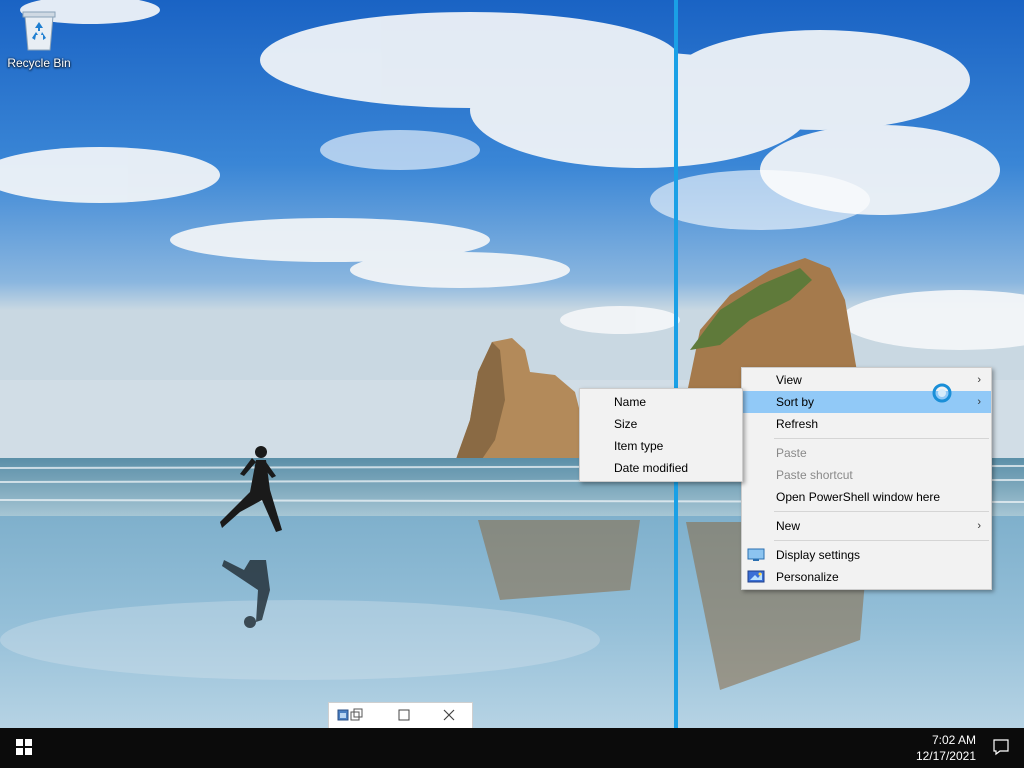 The width and height of the screenshot is (1024, 768). Describe the element at coordinates (661, 424) in the screenshot. I see `submenu-item-size: Size` at that location.